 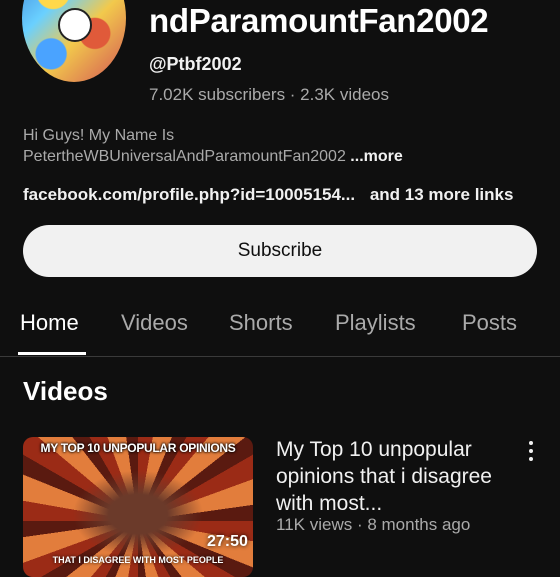 I want to click on channel-tabs: Home Videos Shorts Playlists Posts, so click(x=280, y=328).